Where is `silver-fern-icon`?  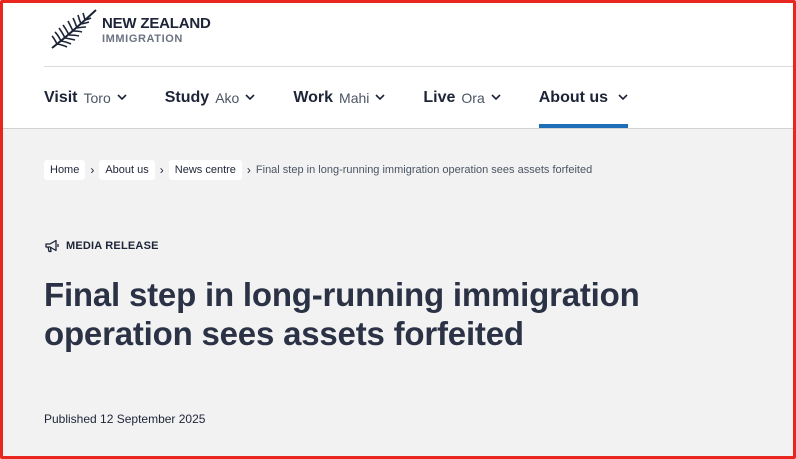
silver-fern-icon is located at coordinates (74, 29).